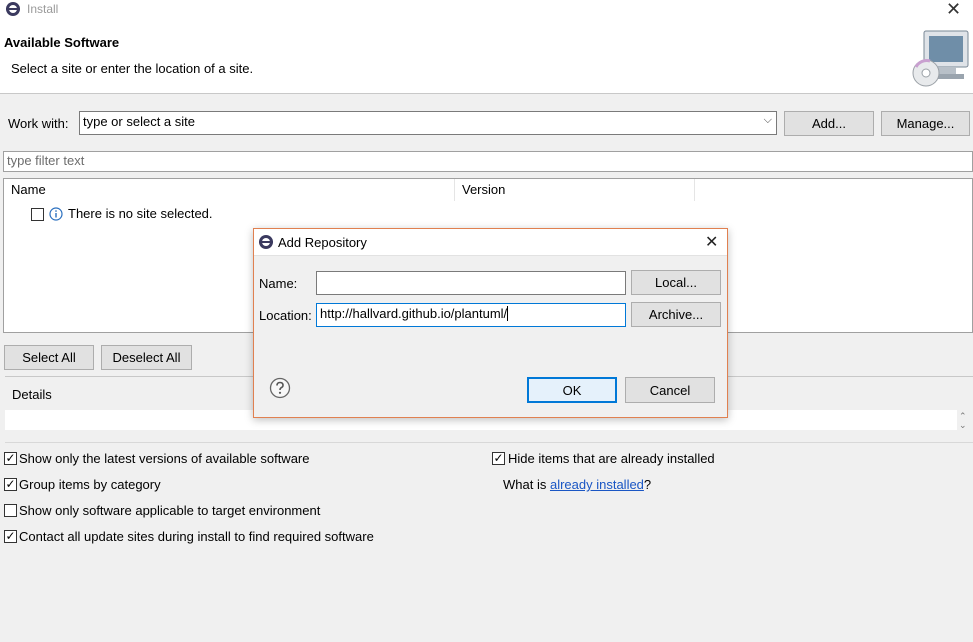 Image resolution: width=973 pixels, height=642 pixels. I want to click on work-with-combo: type or select a site ⌵, so click(428, 123).